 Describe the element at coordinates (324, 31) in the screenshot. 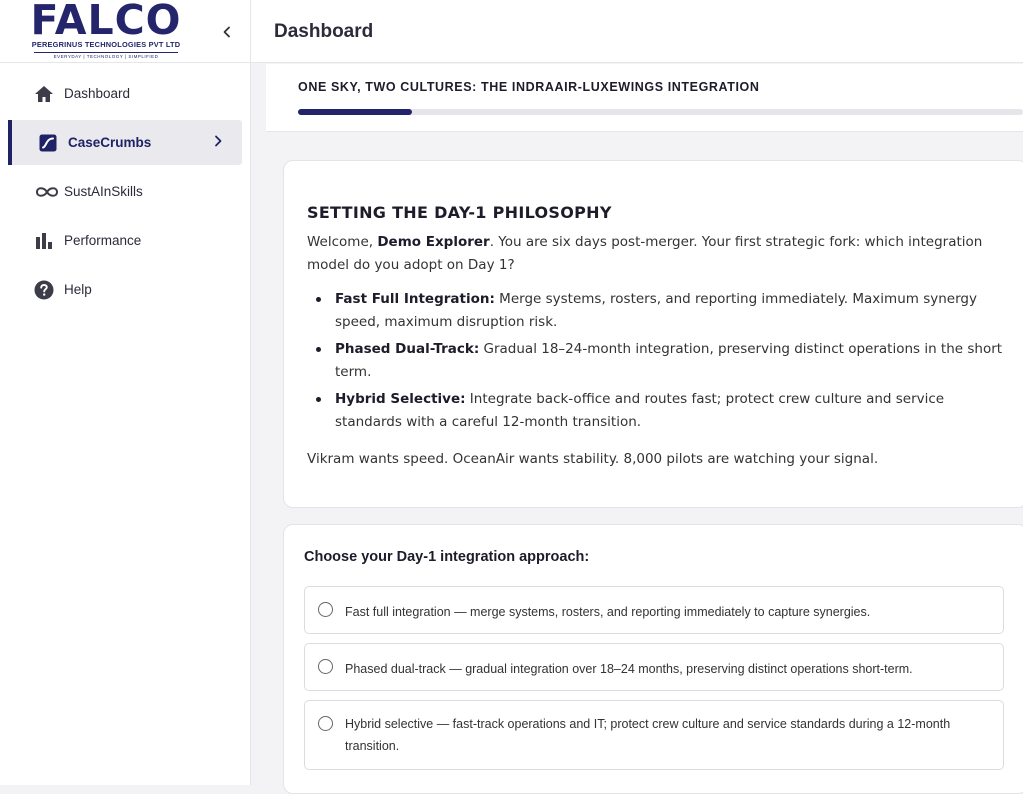

I see `page-title: Dashboard` at that location.